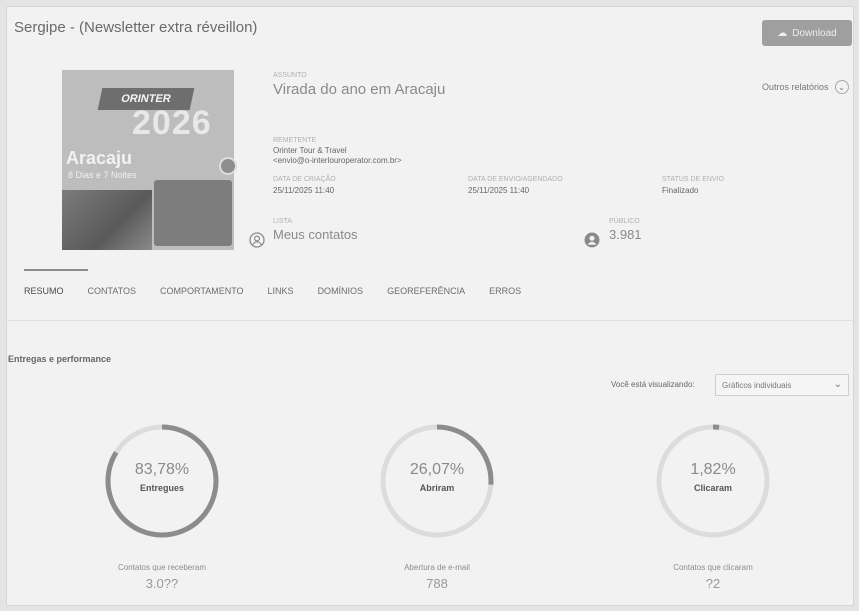  I want to click on delivered-value: 3.0??, so click(162, 583).